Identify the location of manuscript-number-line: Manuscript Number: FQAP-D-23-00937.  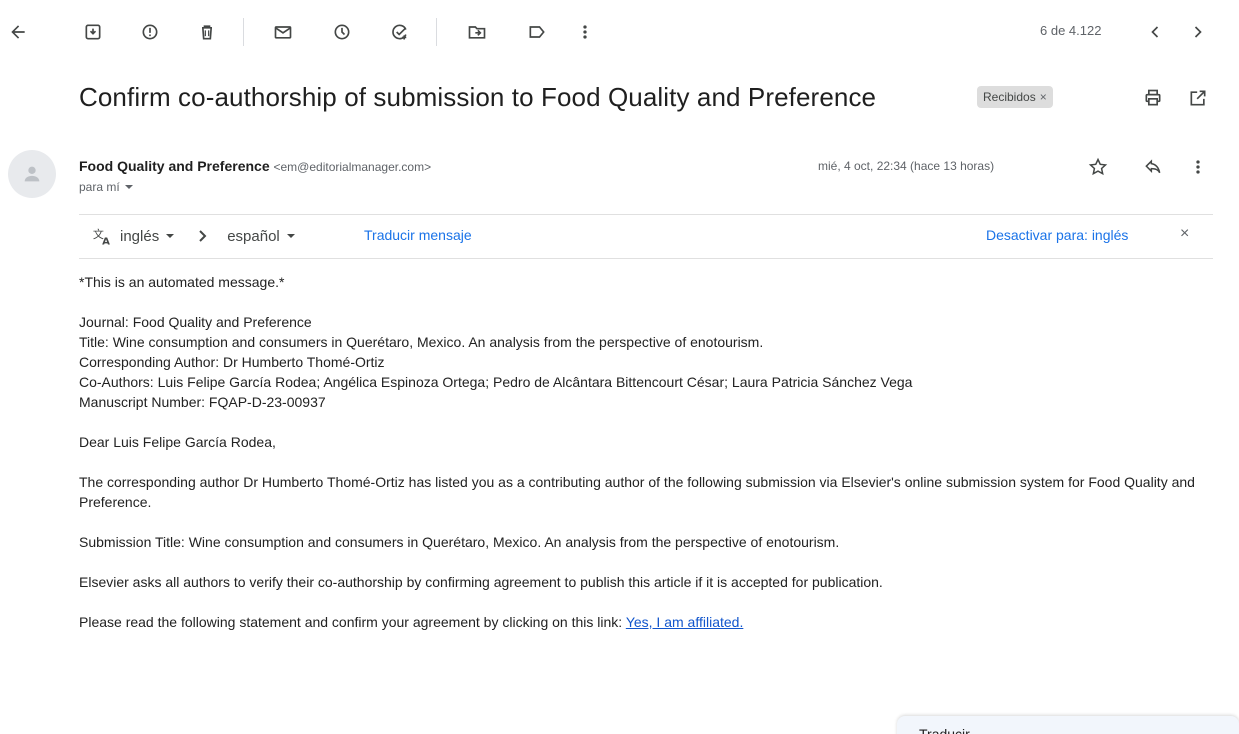
(202, 402).